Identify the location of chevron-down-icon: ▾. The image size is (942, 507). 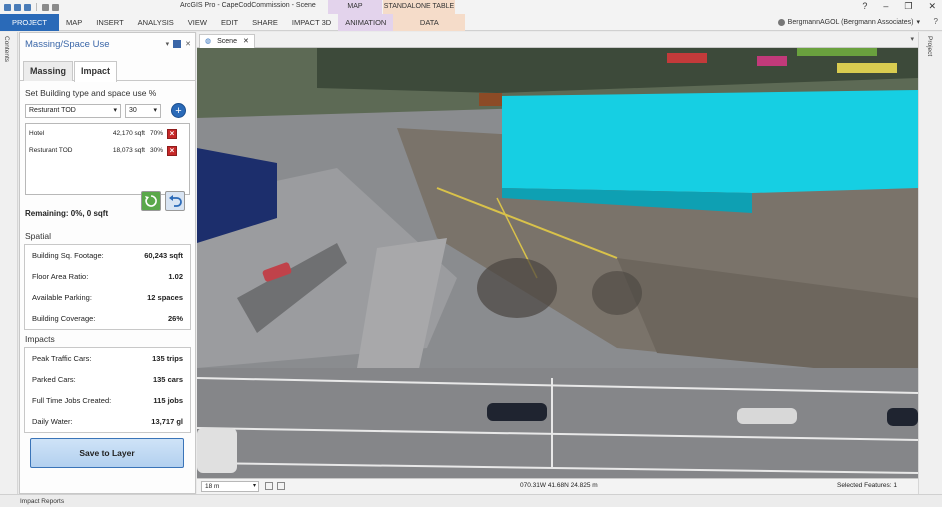
(912, 39).